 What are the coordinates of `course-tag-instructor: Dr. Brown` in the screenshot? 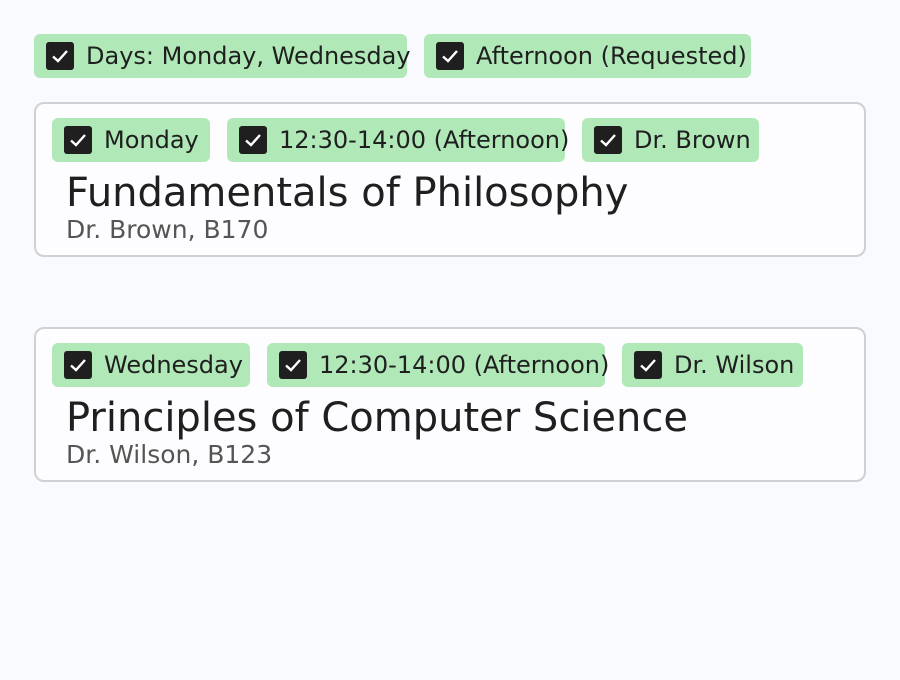 It's located at (670, 140).